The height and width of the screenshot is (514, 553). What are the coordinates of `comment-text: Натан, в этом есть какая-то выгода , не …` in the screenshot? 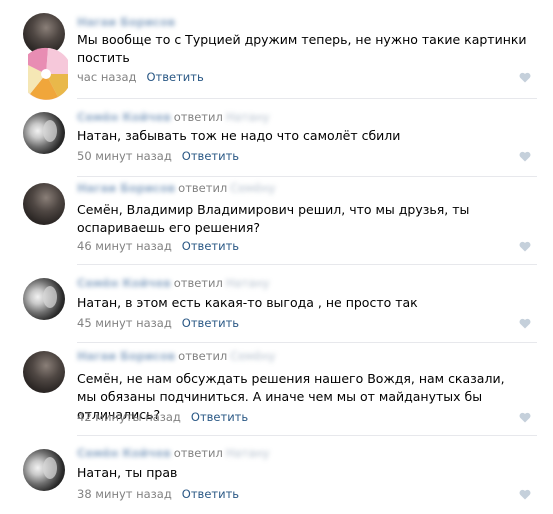 It's located at (247, 302).